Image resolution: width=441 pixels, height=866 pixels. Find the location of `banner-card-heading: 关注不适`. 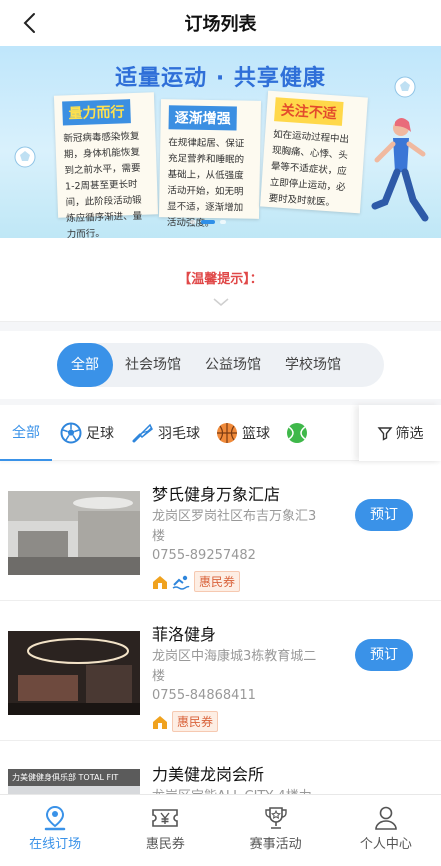

banner-card-heading: 关注不适 is located at coordinates (309, 111).